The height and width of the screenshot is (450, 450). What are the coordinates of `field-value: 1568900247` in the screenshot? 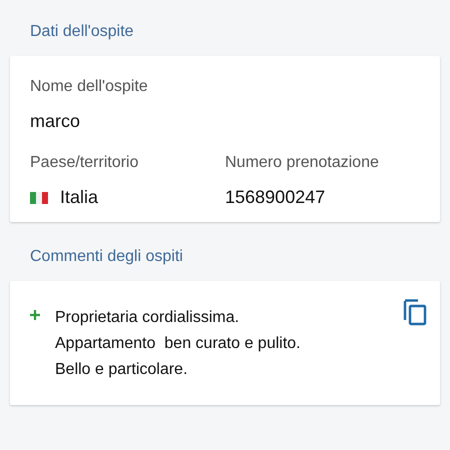 It's located at (275, 197).